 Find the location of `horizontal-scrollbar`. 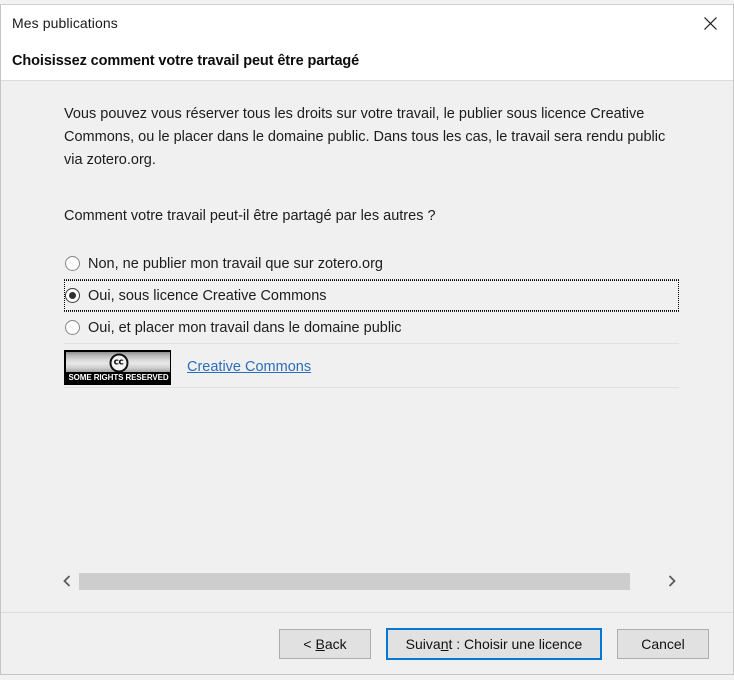

horizontal-scrollbar is located at coordinates (369, 581).